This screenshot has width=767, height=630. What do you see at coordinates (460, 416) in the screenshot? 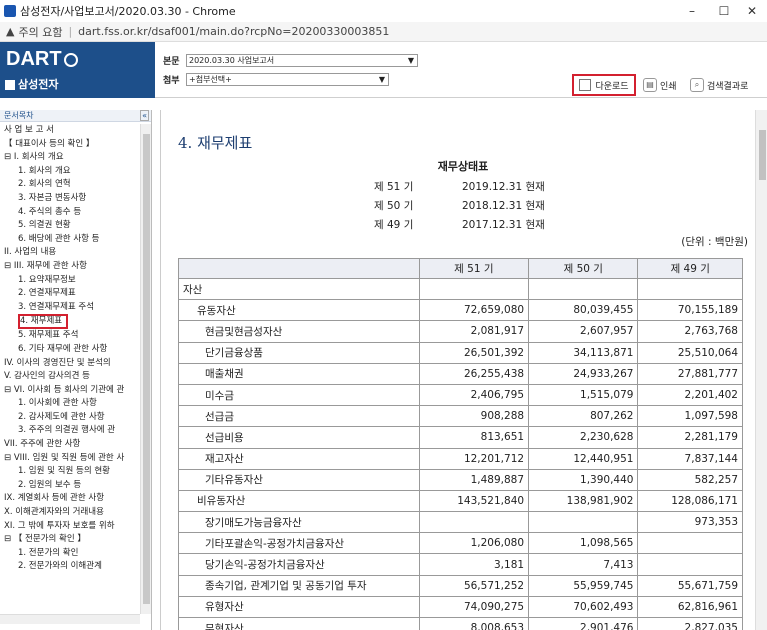
I see `table-row: 선급금 908,288 807,262 1,097,598` at bounding box center [460, 416].